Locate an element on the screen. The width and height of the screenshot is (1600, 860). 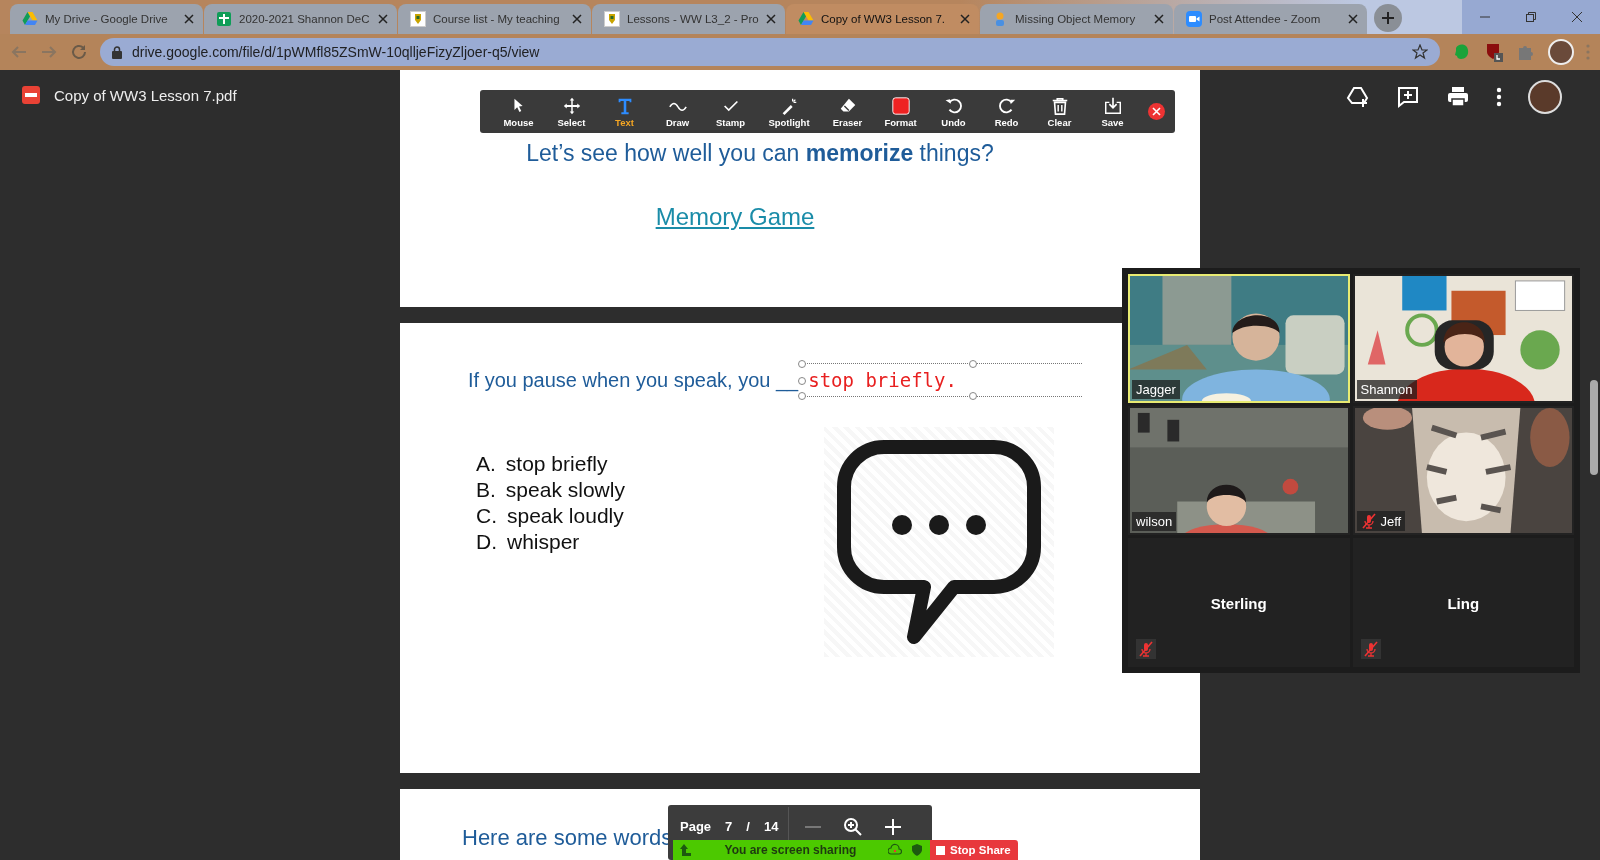
stop-share-button: Stop Share is located at coordinates (974, 850).